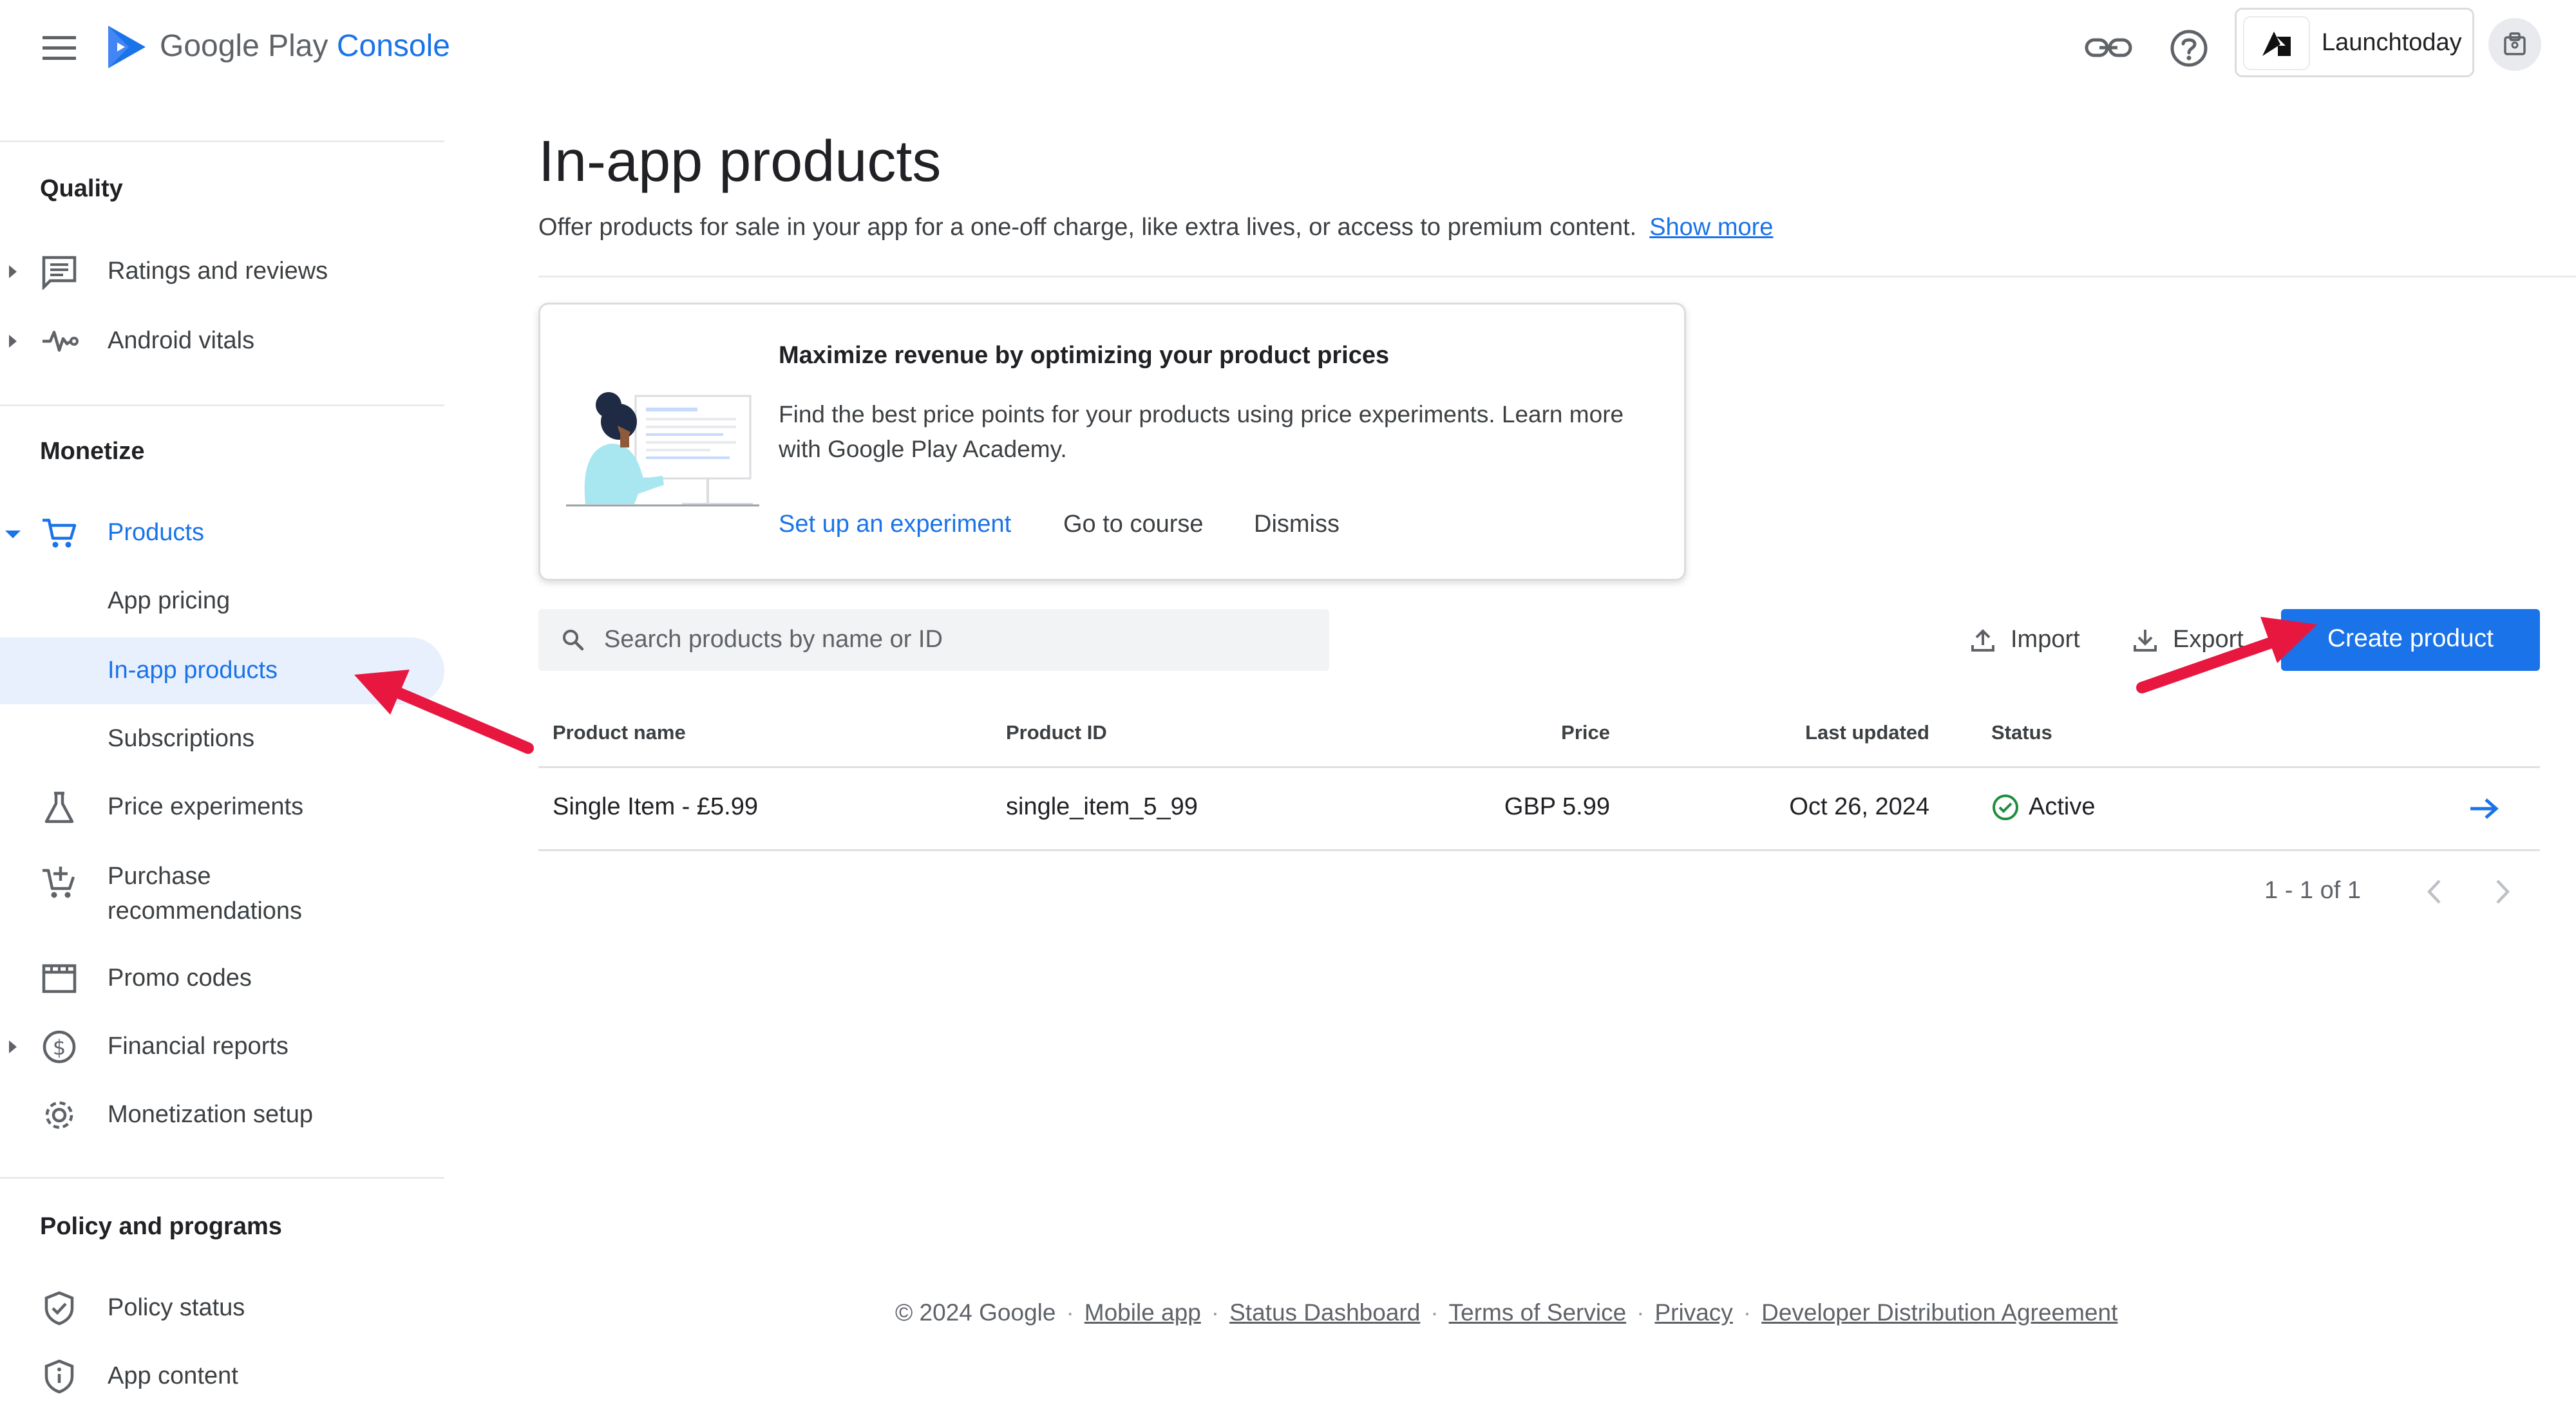 This screenshot has width=2576, height=1410. Describe the element at coordinates (2312, 890) in the screenshot. I see `pagination-text: 1 - 1 of 1` at that location.